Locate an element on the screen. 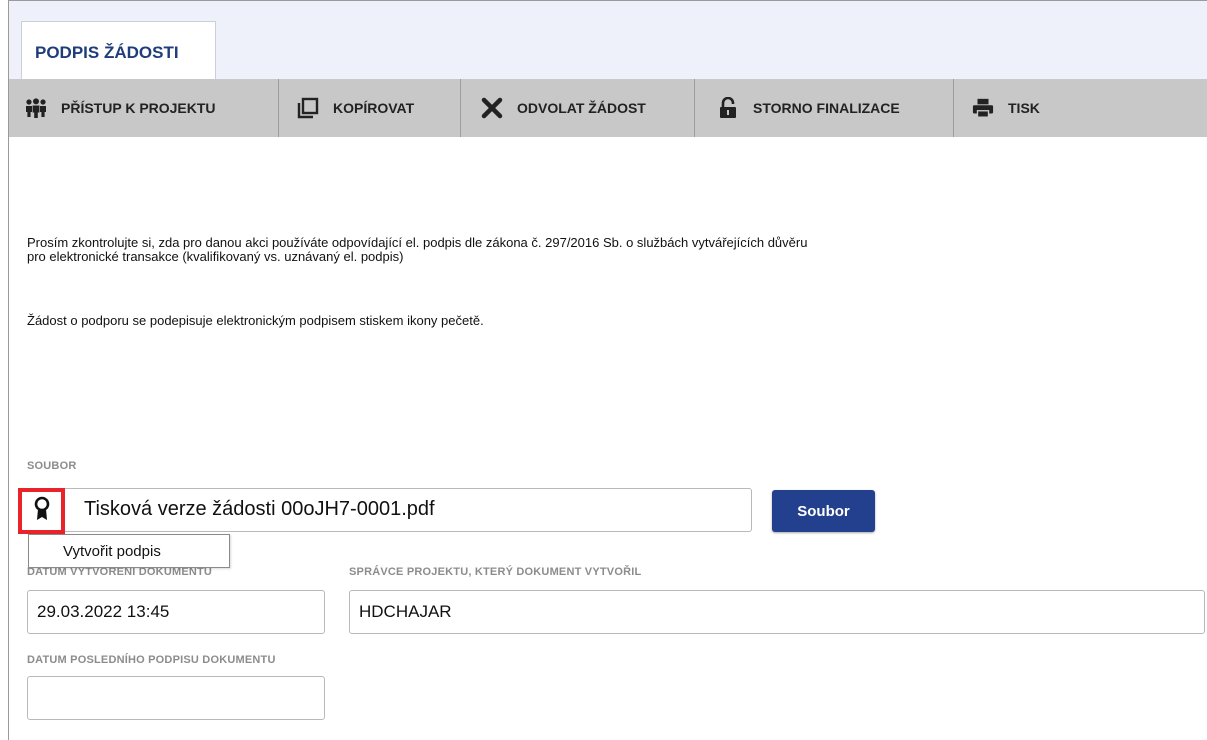  seal-icon is located at coordinates (42, 511).